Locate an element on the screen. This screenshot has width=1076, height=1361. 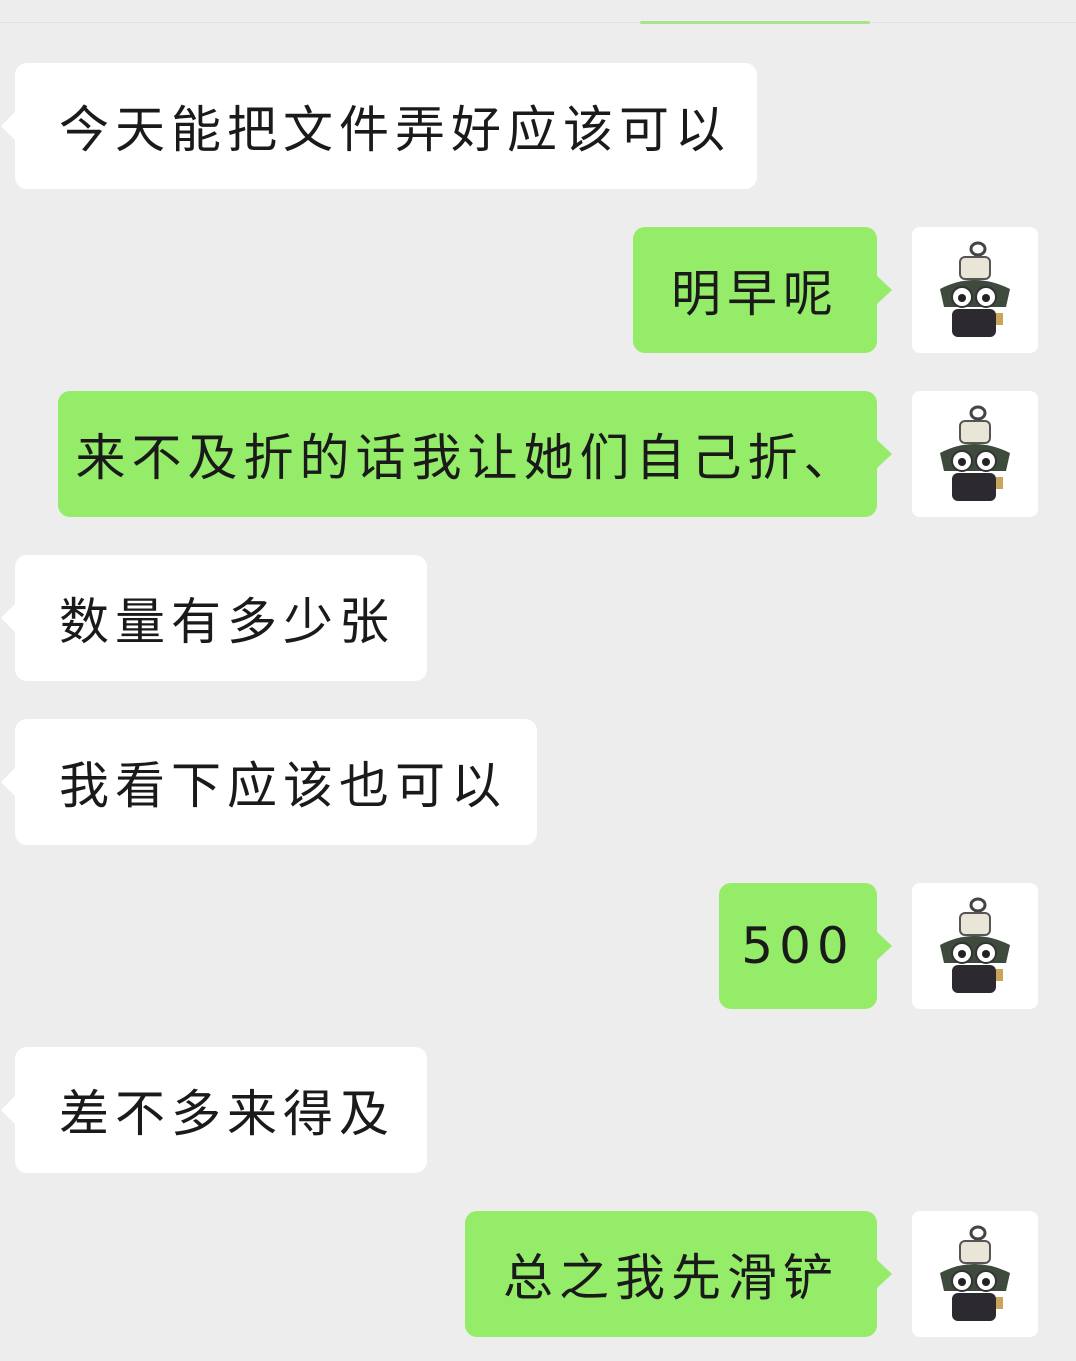
previous-message-edge is located at coordinates (755, 22).